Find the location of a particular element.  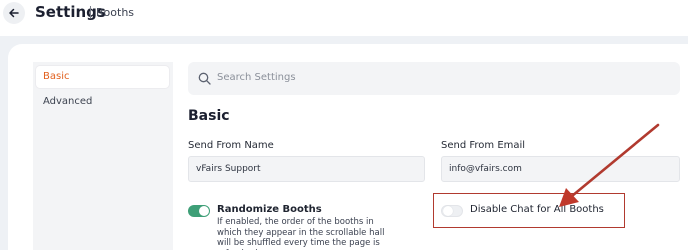

section-title: Basic is located at coordinates (209, 116).